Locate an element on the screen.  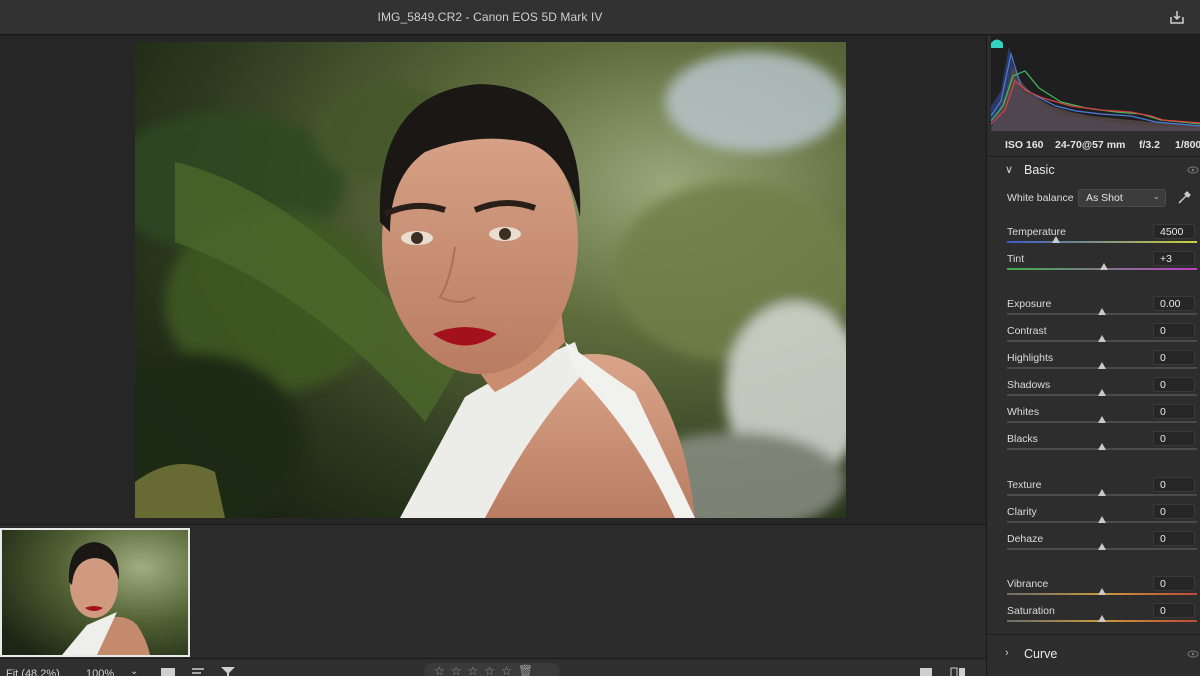
slider-track is located at coordinates (1102, 242).